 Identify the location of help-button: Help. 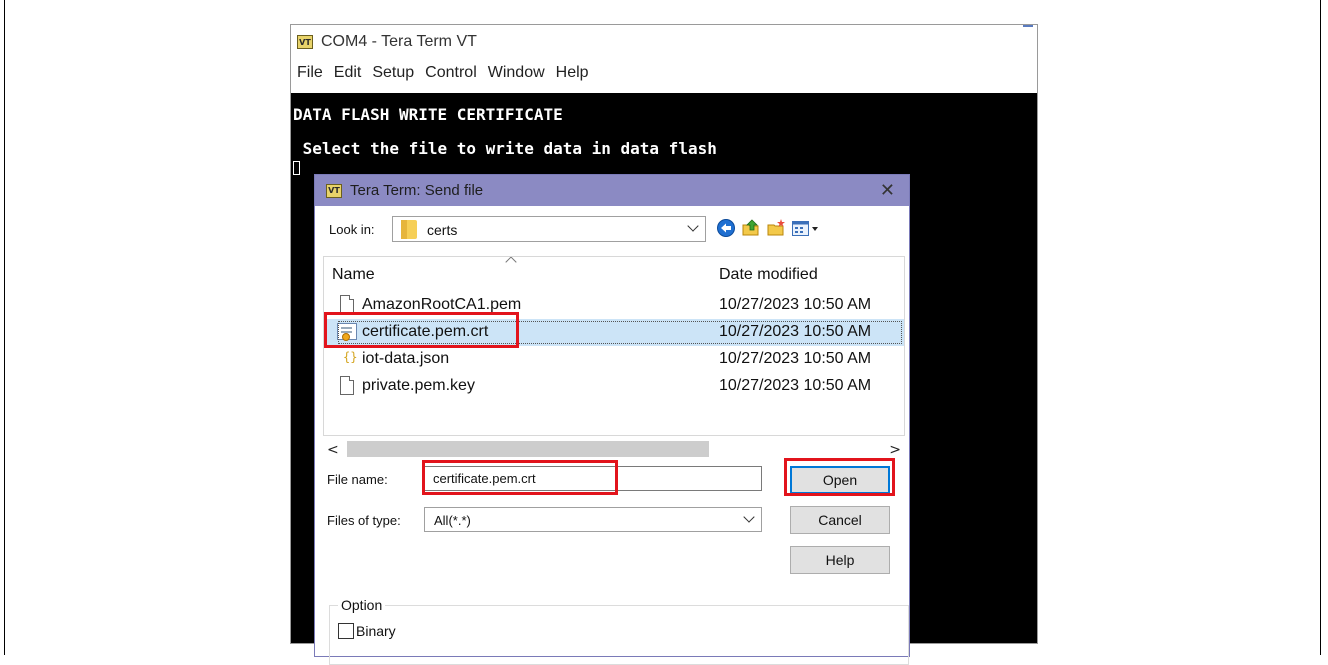
(840, 560).